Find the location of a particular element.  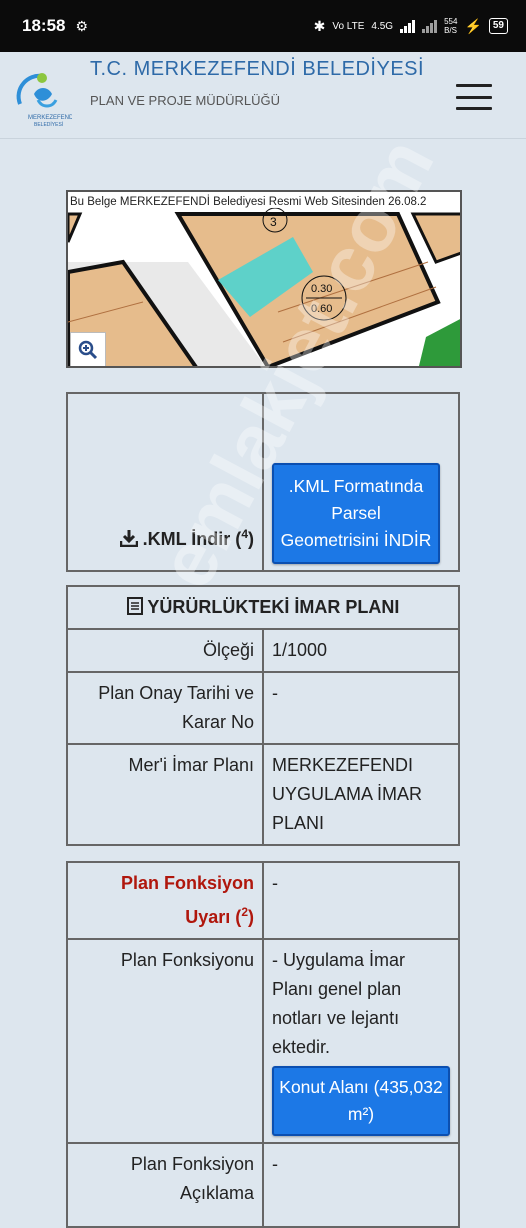

zoning-plan-heading: YÜRÜRLÜKTEKİ İMAR PLANI is located at coordinates (263, 607).